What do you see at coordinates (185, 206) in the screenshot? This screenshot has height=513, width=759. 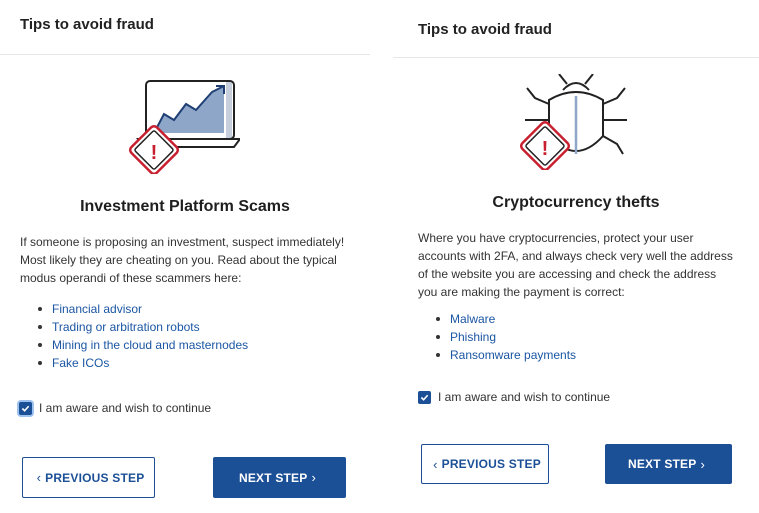 I see `card-title: Investment Platform Scams` at bounding box center [185, 206].